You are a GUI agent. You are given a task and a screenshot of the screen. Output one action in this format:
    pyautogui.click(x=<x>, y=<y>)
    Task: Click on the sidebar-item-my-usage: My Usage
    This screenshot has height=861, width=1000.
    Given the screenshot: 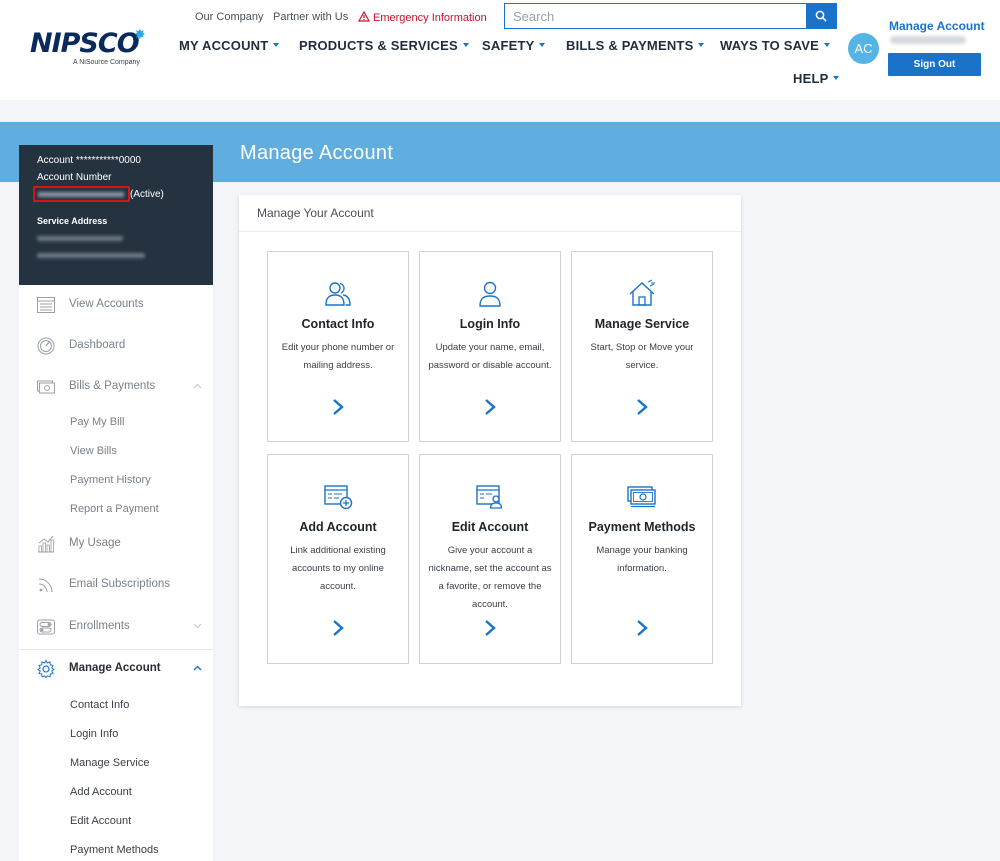 What is the action you would take?
    pyautogui.click(x=116, y=544)
    